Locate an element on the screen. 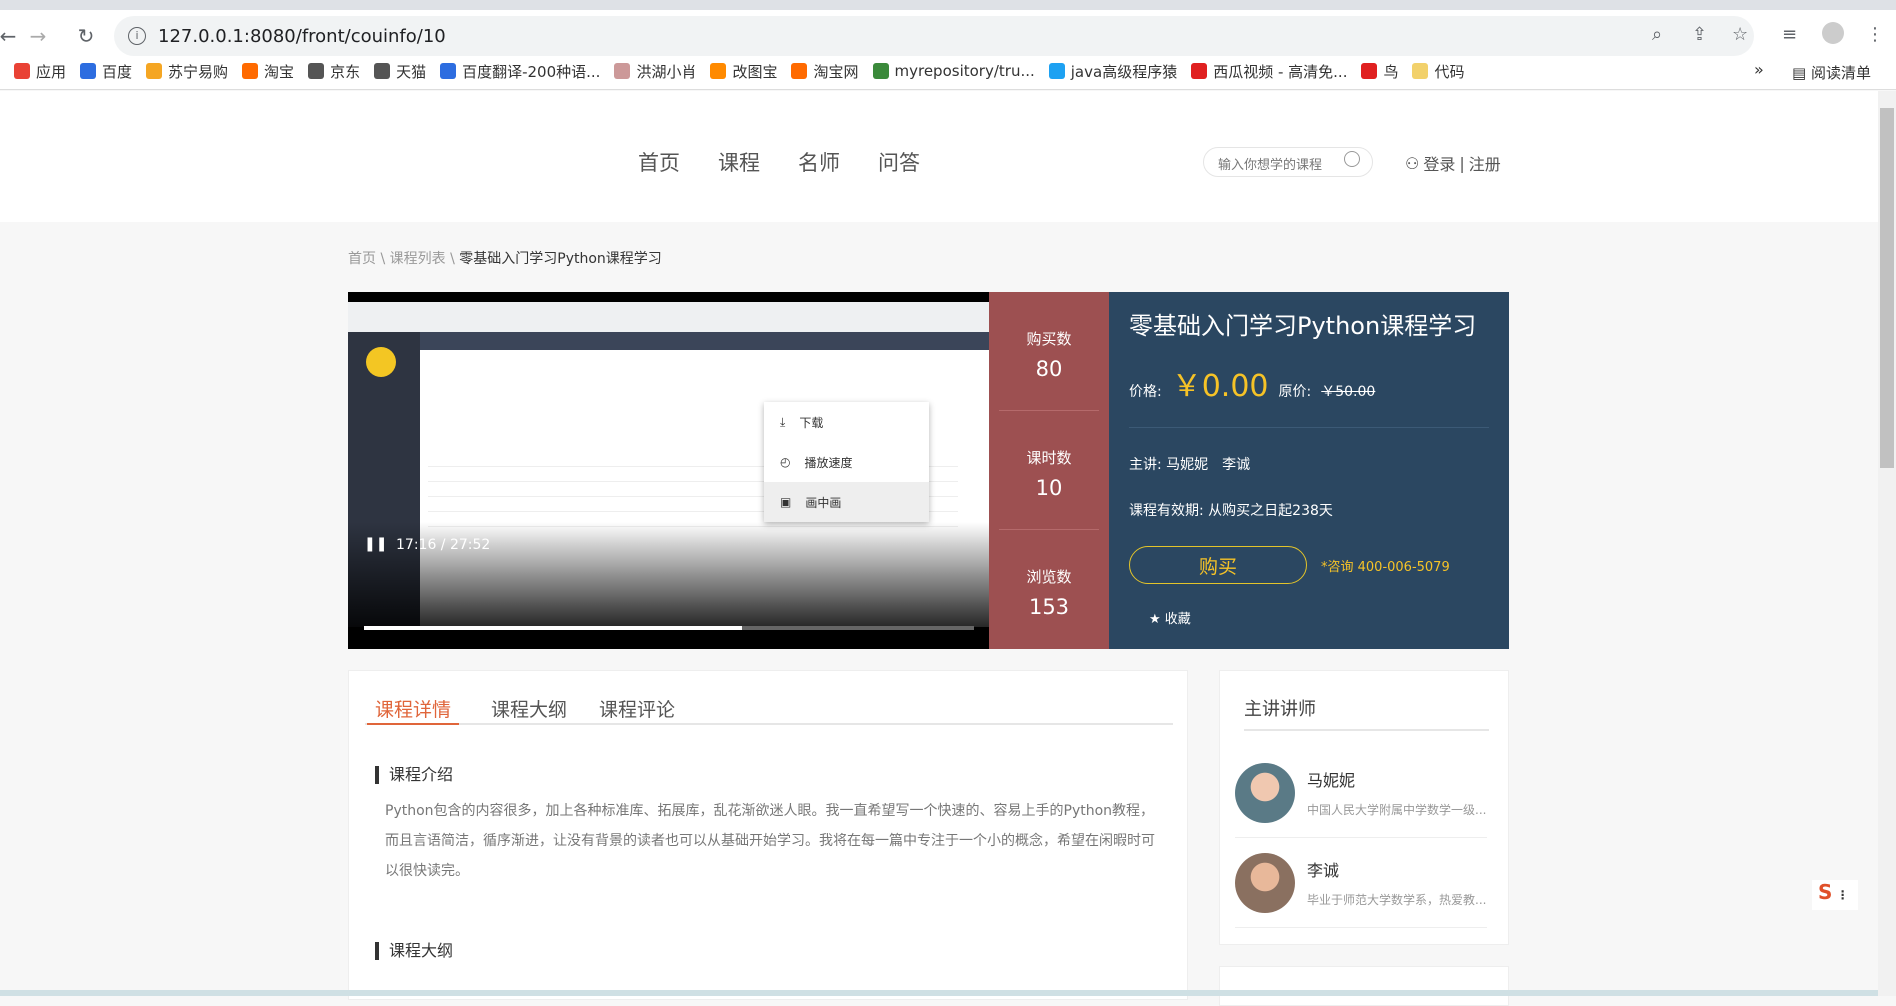  stat-value: 10 is located at coordinates (1049, 488).